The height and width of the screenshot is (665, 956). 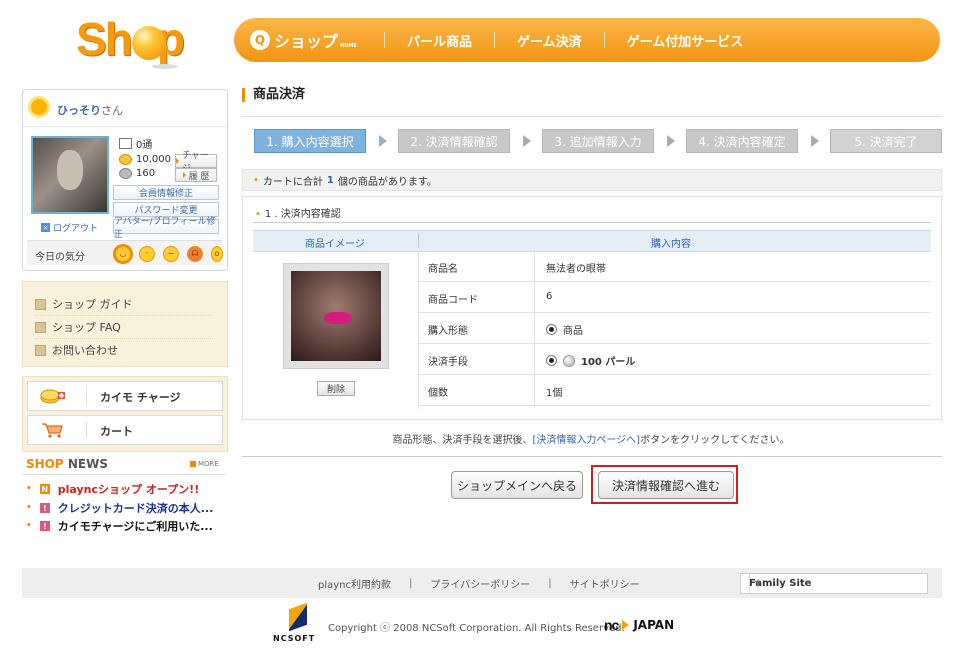 I want to click on nav-item-game-payment: ゲーム決済, so click(x=549, y=40).